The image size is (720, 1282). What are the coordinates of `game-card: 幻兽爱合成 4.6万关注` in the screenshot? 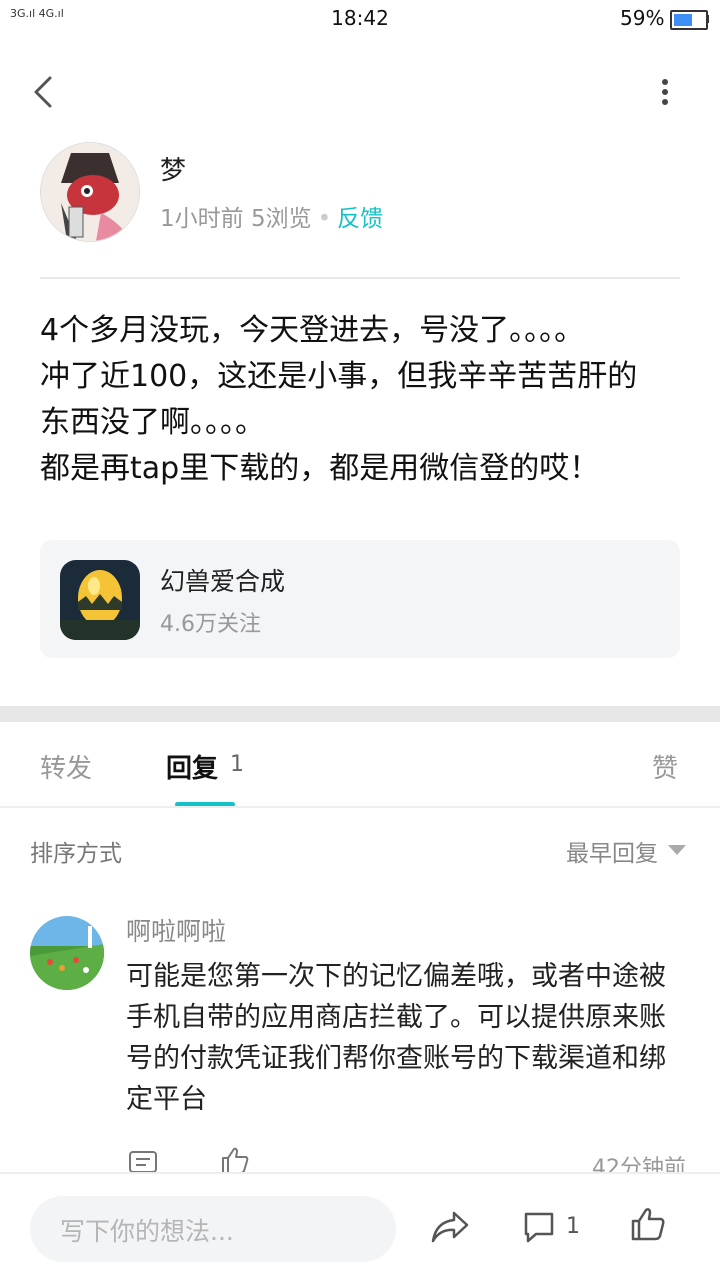 It's located at (360, 599).